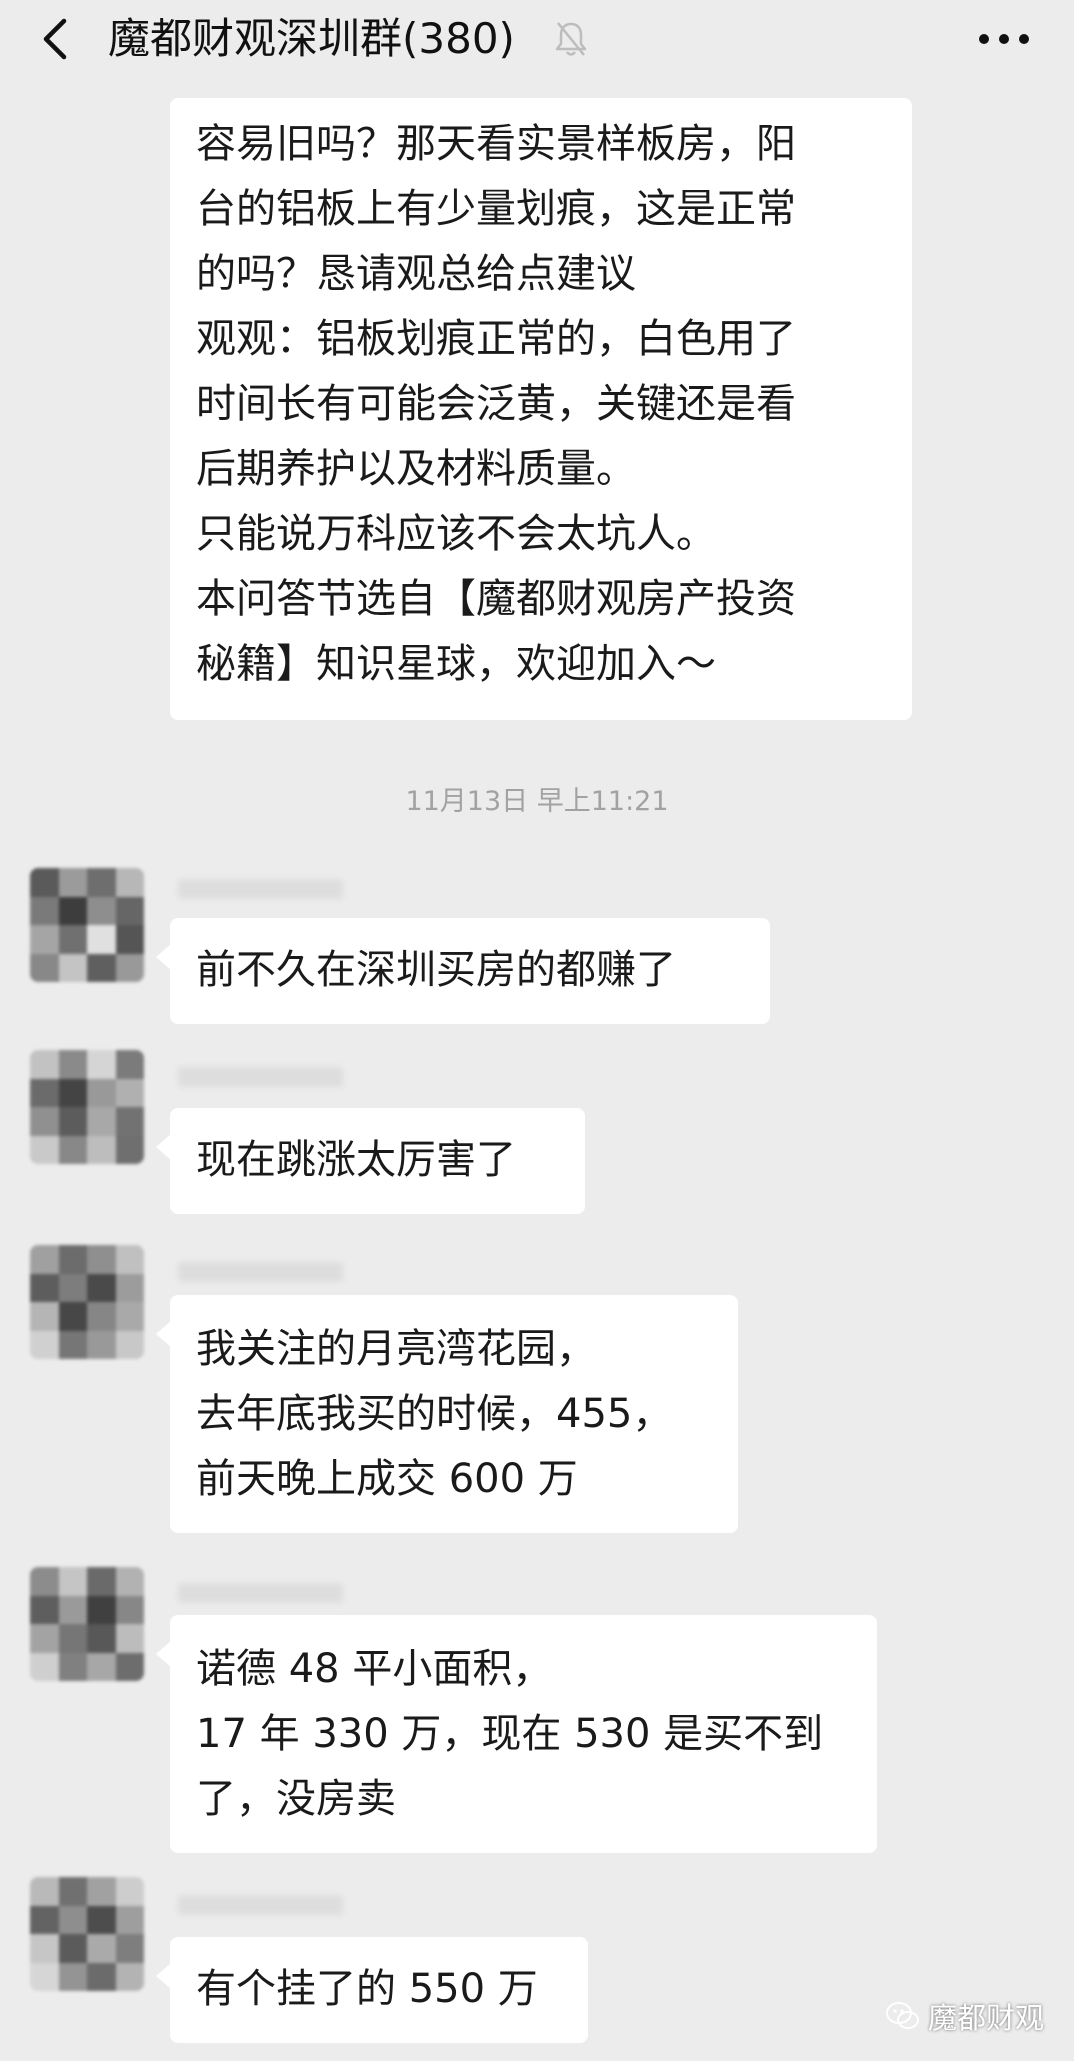 The height and width of the screenshot is (2061, 1074). What do you see at coordinates (496, 144) in the screenshot?
I see `message-line: 容易旧吗？那天看实景样板房，阳` at bounding box center [496, 144].